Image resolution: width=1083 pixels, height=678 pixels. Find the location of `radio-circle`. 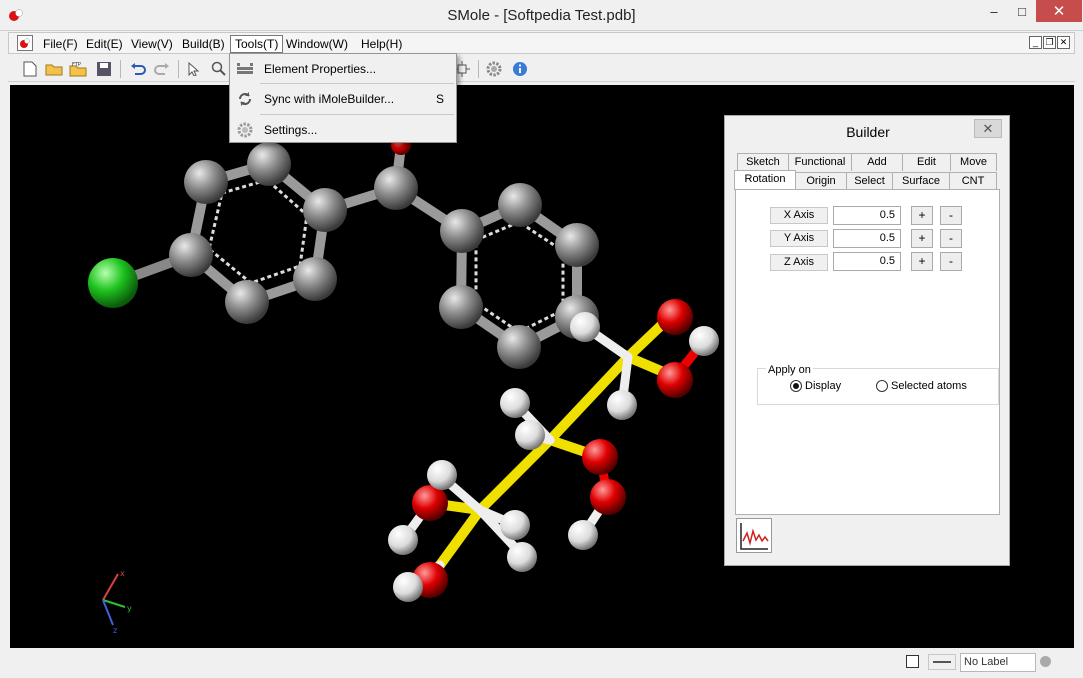

radio-circle is located at coordinates (882, 386).